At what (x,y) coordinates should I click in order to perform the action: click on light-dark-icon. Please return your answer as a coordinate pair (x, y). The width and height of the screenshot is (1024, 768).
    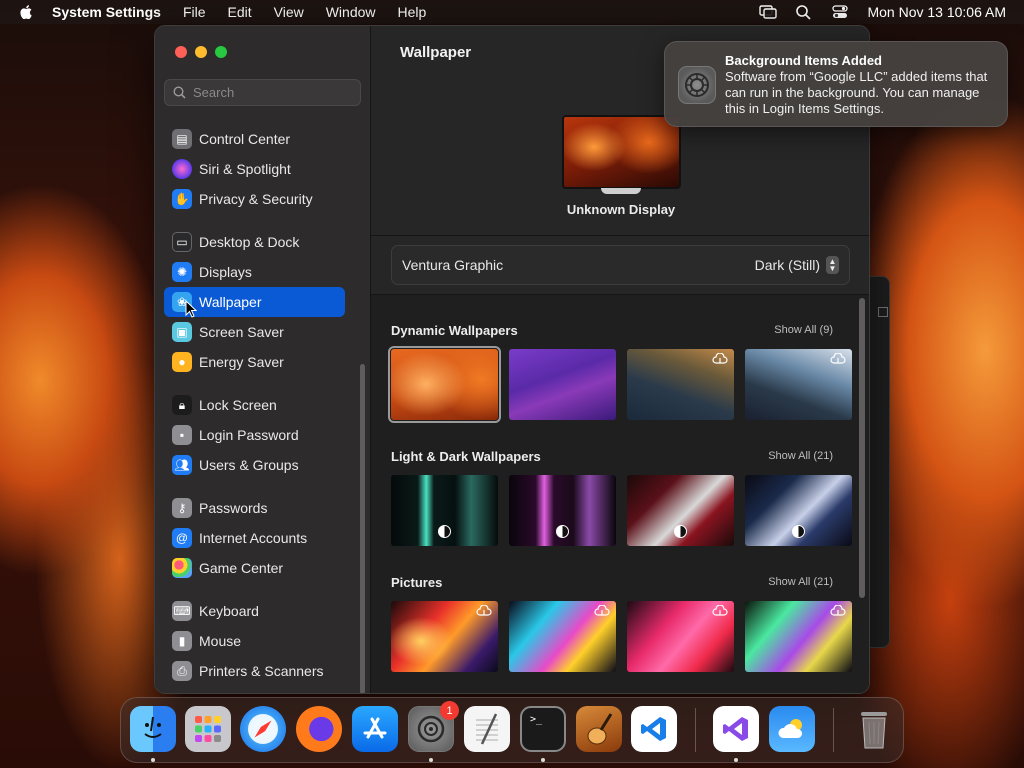
    Looking at the image, I should click on (680, 531).